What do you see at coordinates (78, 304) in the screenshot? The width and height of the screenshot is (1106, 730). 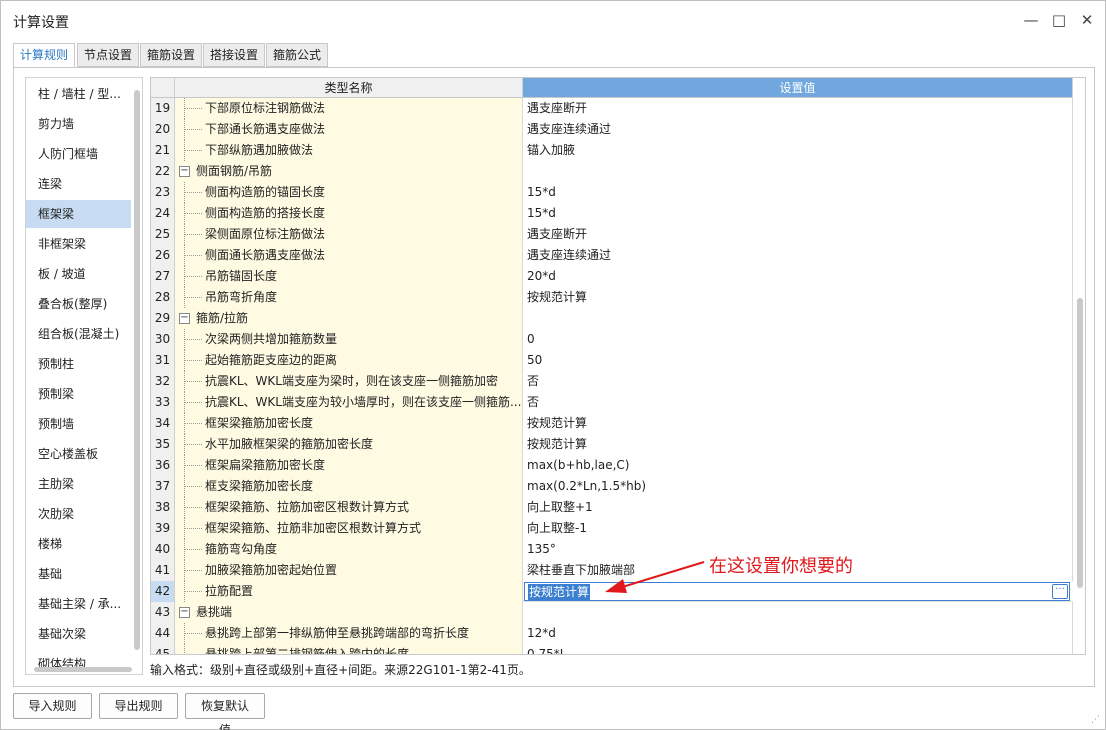 I see `sidebar-item: 叠合板(整厚)` at bounding box center [78, 304].